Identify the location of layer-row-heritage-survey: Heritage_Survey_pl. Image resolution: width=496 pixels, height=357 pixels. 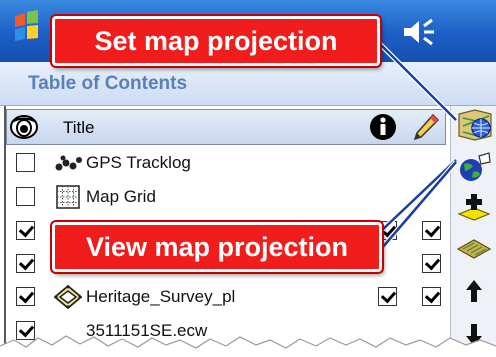
(226, 297).